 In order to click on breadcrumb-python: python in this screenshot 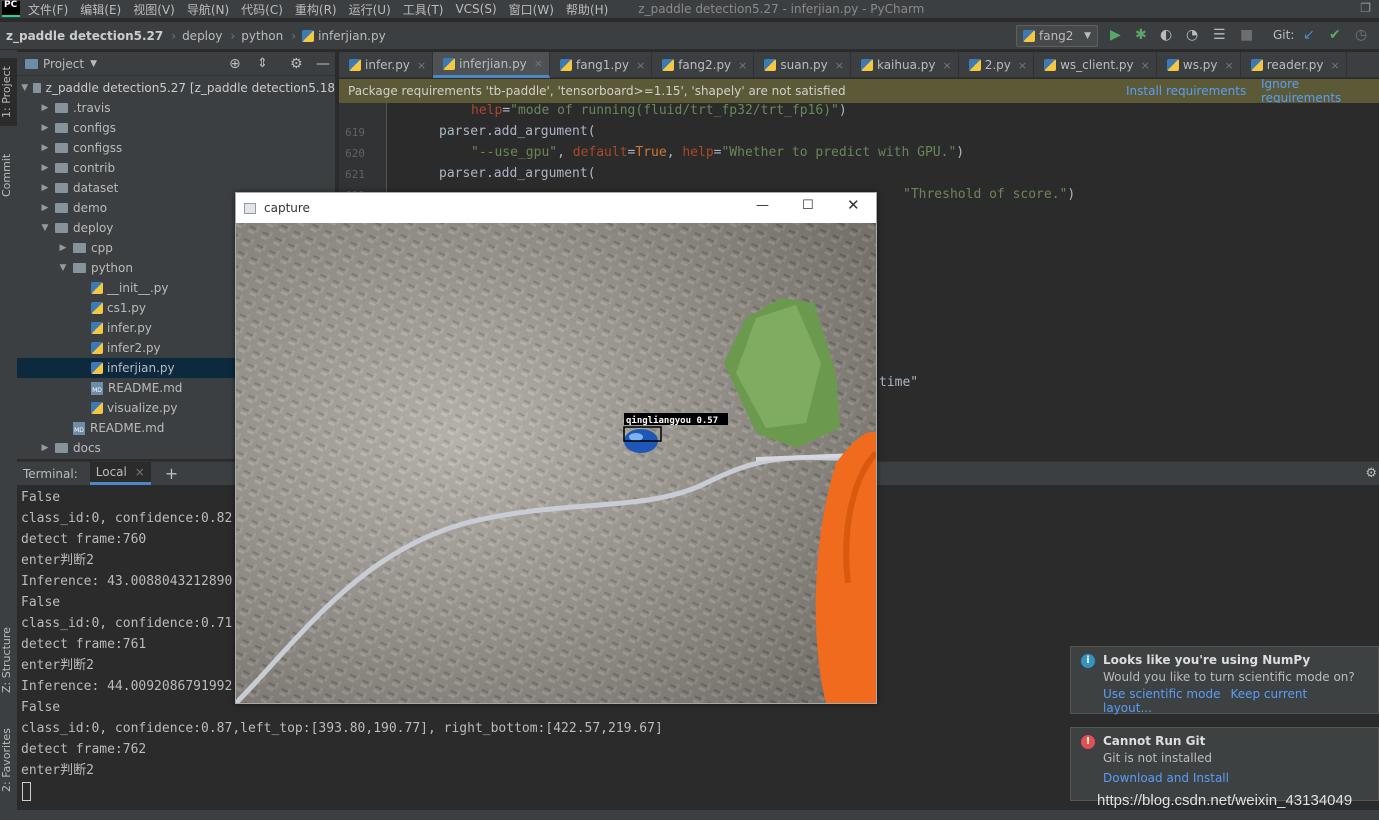, I will do `click(262, 36)`.